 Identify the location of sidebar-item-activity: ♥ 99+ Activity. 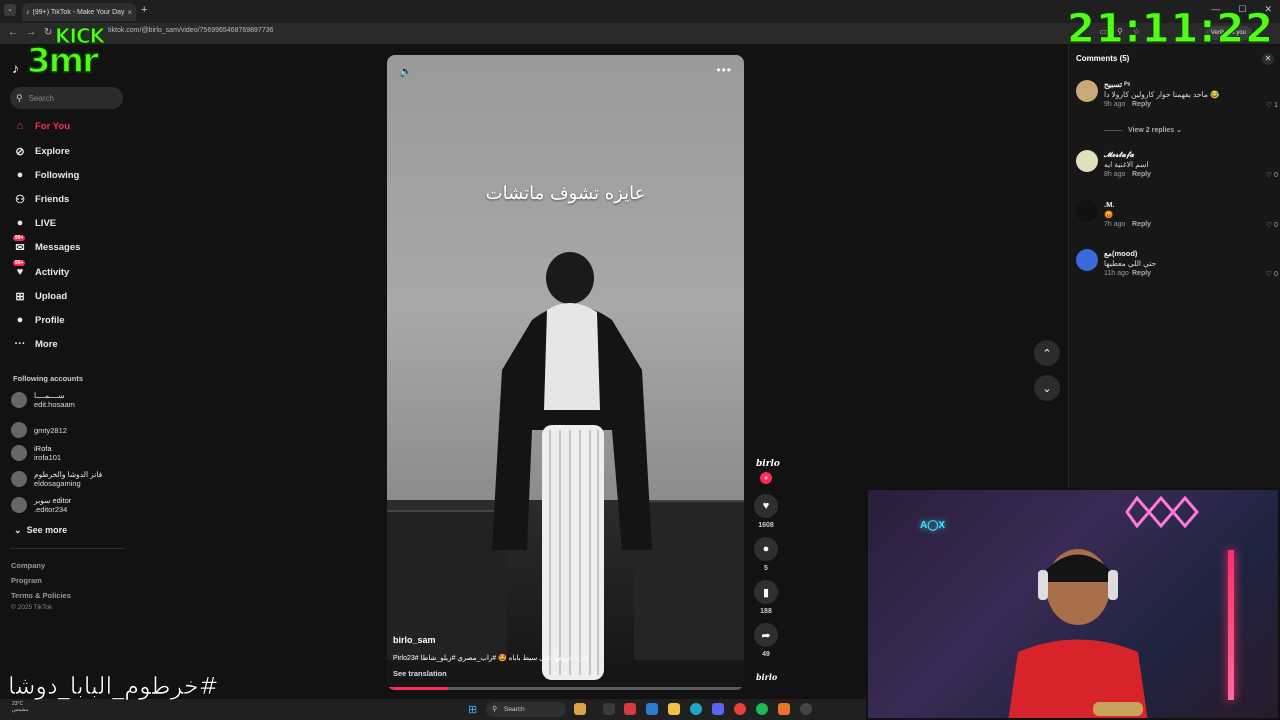
(41, 270).